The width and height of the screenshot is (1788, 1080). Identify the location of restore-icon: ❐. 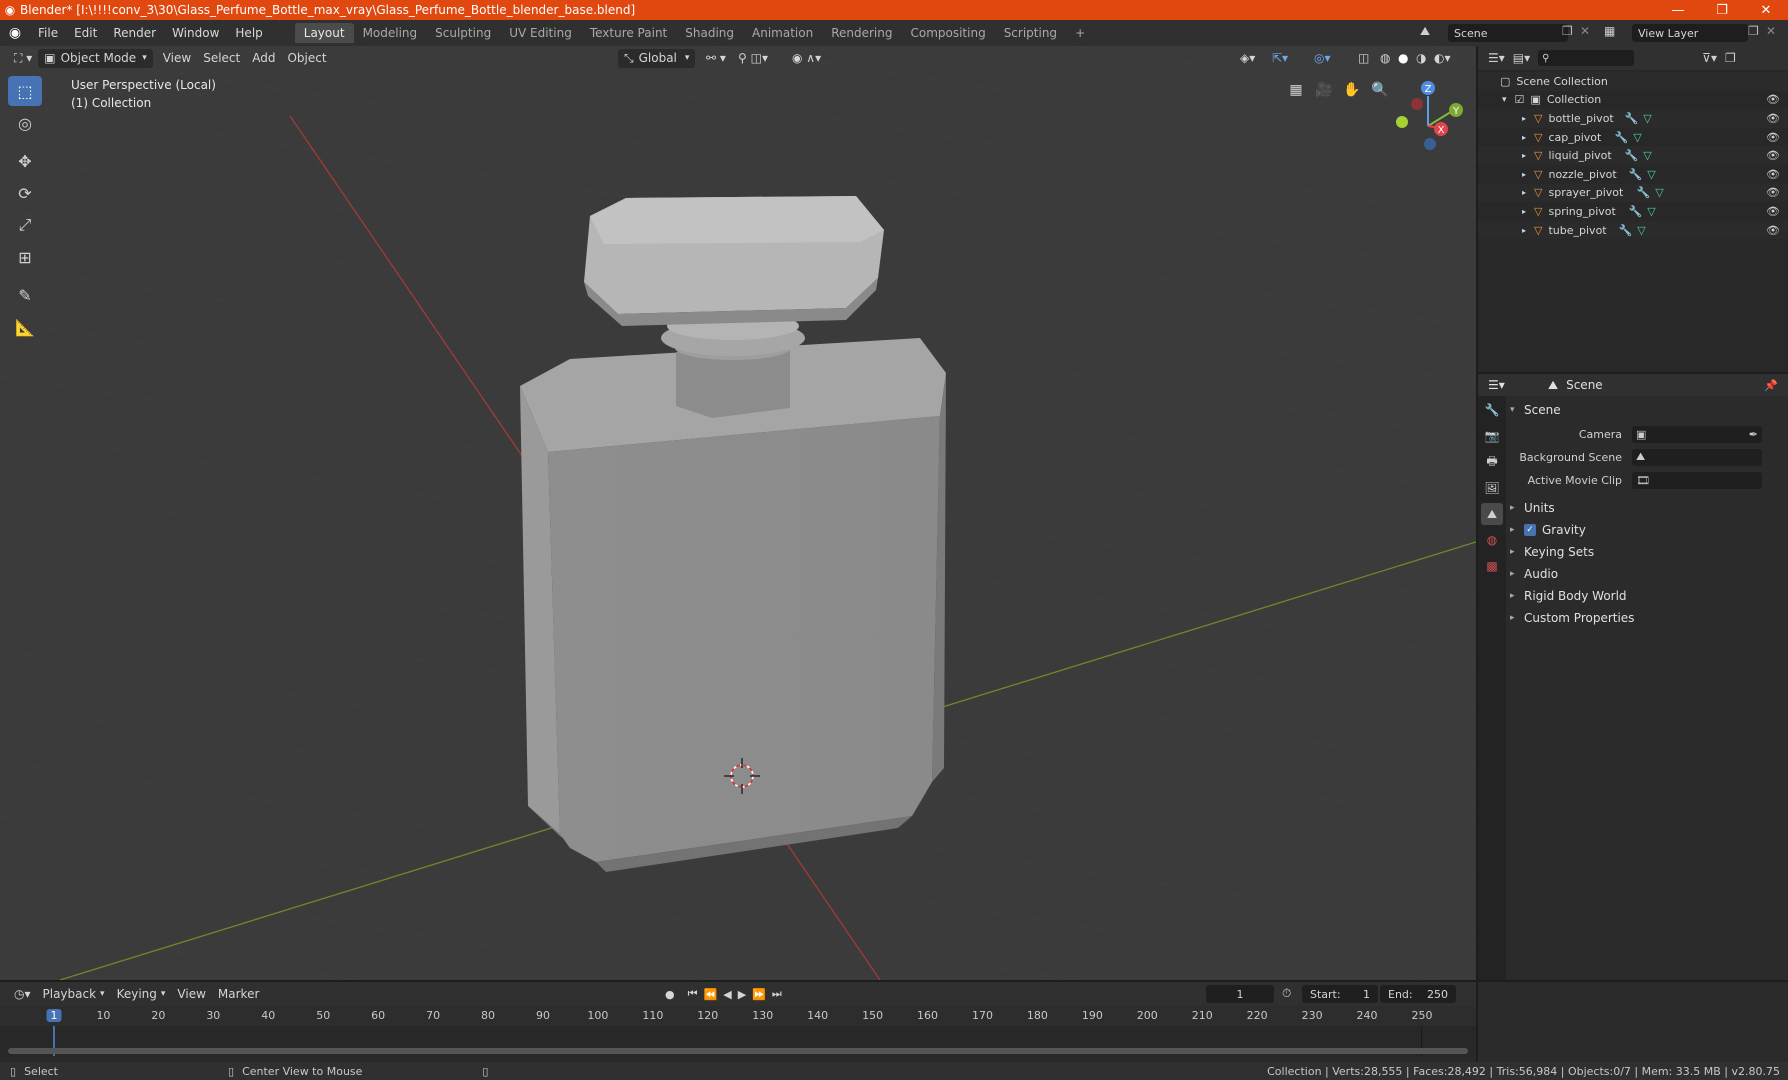
(1722, 10).